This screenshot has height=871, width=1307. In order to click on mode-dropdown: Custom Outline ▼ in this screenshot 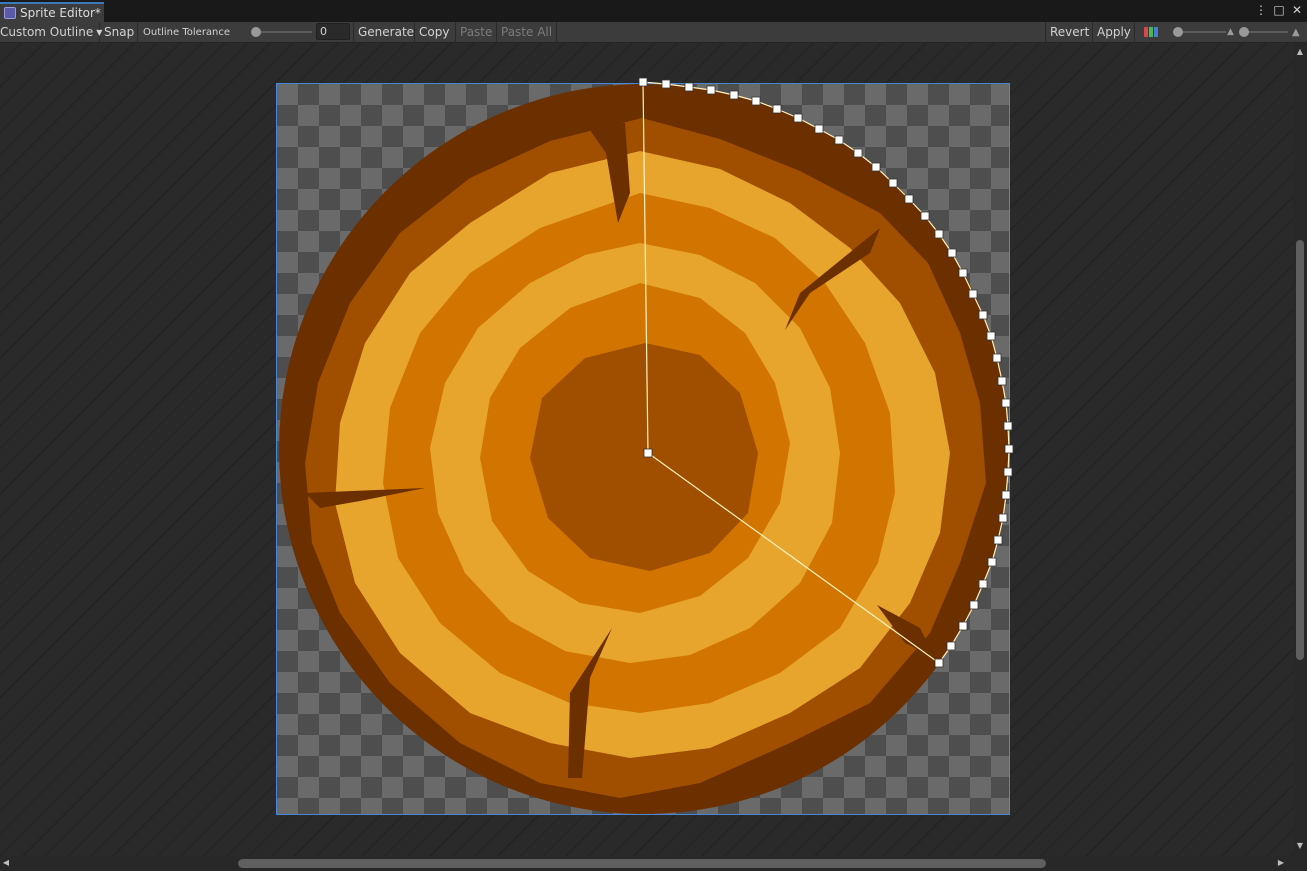, I will do `click(51, 32)`.